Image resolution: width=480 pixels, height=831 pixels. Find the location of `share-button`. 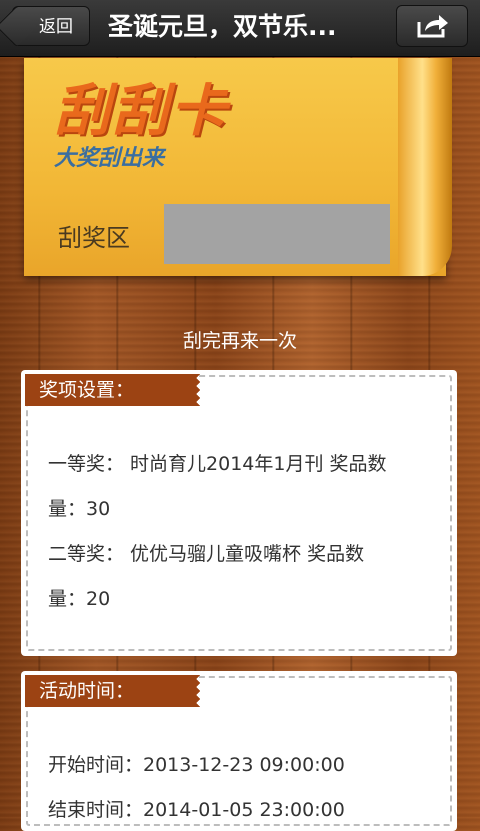

share-button is located at coordinates (432, 26).